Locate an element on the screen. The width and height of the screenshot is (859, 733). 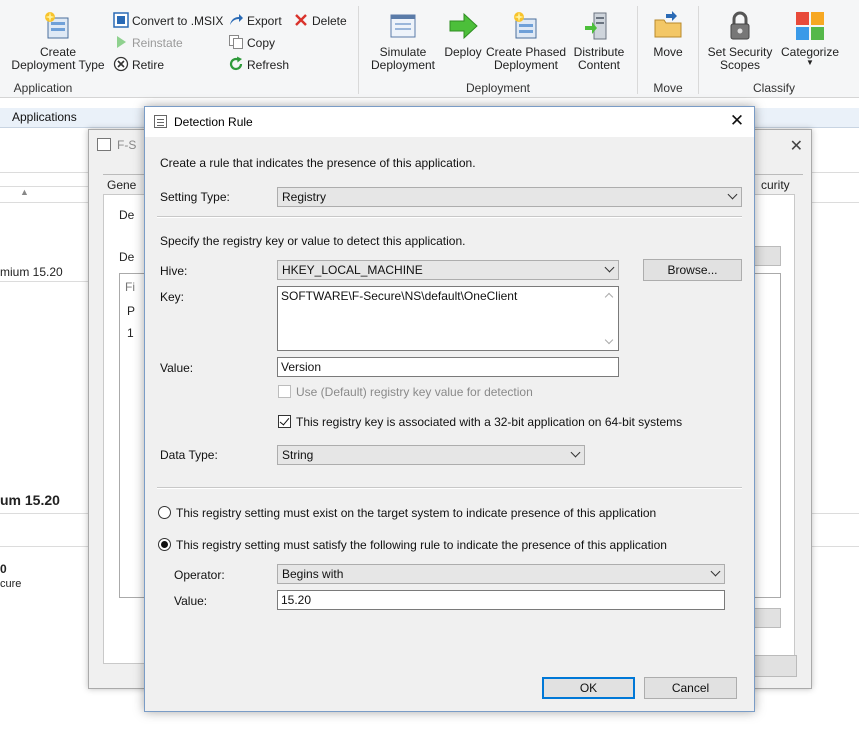
hive-label: Hive: is located at coordinates (174, 271).